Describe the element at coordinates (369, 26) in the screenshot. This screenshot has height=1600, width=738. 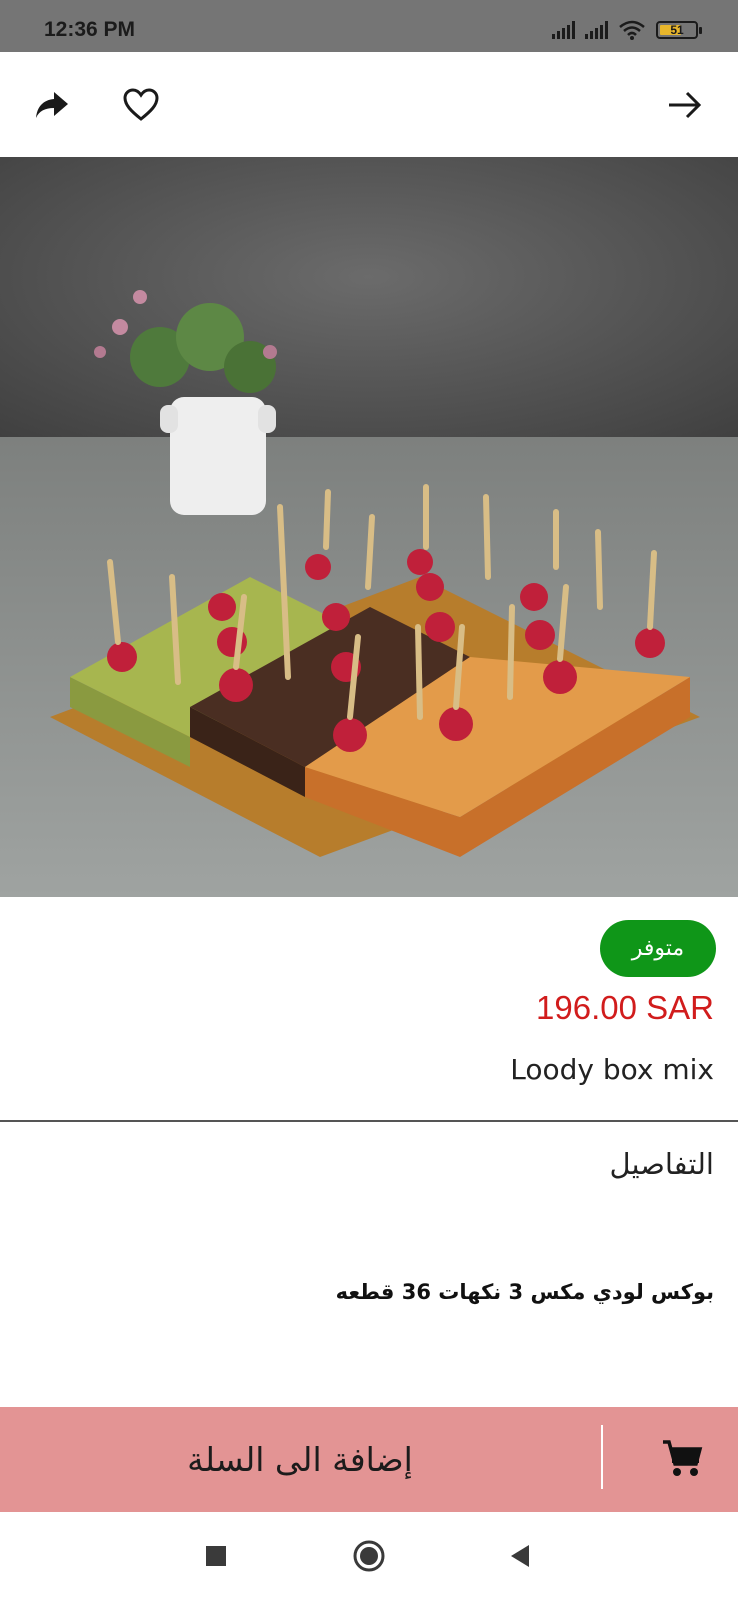
I see `status-bar: 12:36 PM 51` at that location.